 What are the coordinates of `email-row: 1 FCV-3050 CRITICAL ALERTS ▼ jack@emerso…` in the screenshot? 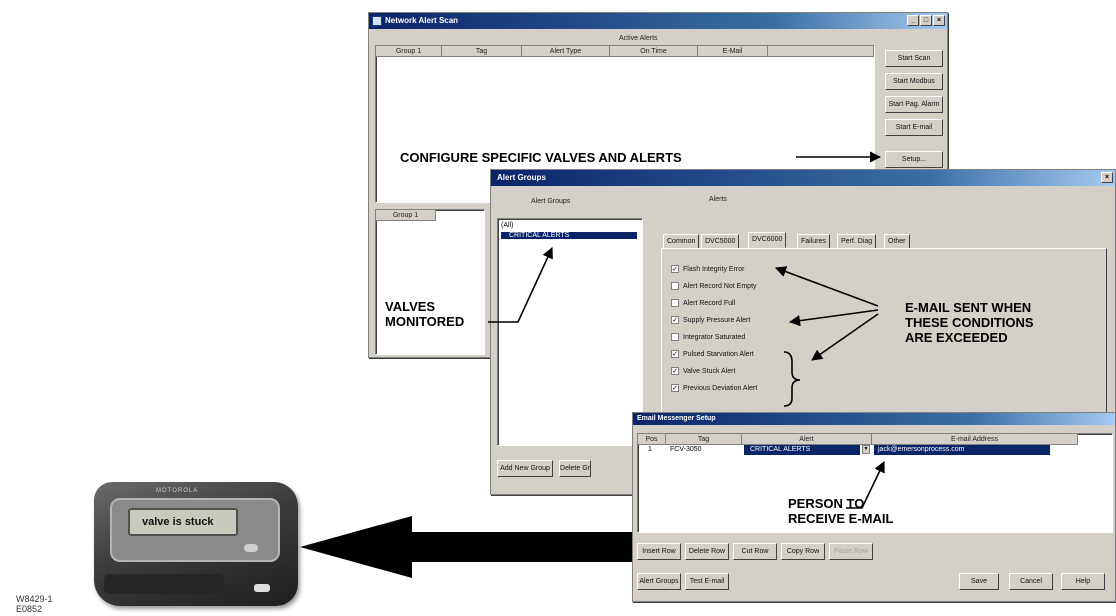 It's located at (858, 450).